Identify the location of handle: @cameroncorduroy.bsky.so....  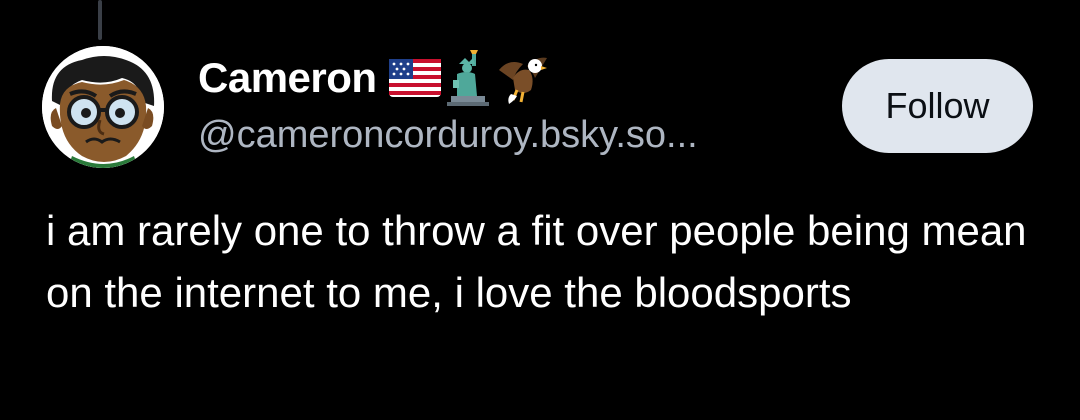
(448, 135).